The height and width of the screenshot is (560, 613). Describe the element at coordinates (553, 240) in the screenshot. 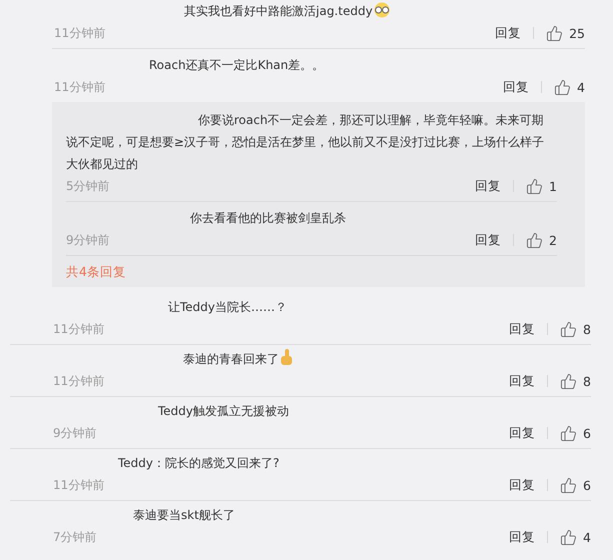

I see `like-count: 2` at that location.